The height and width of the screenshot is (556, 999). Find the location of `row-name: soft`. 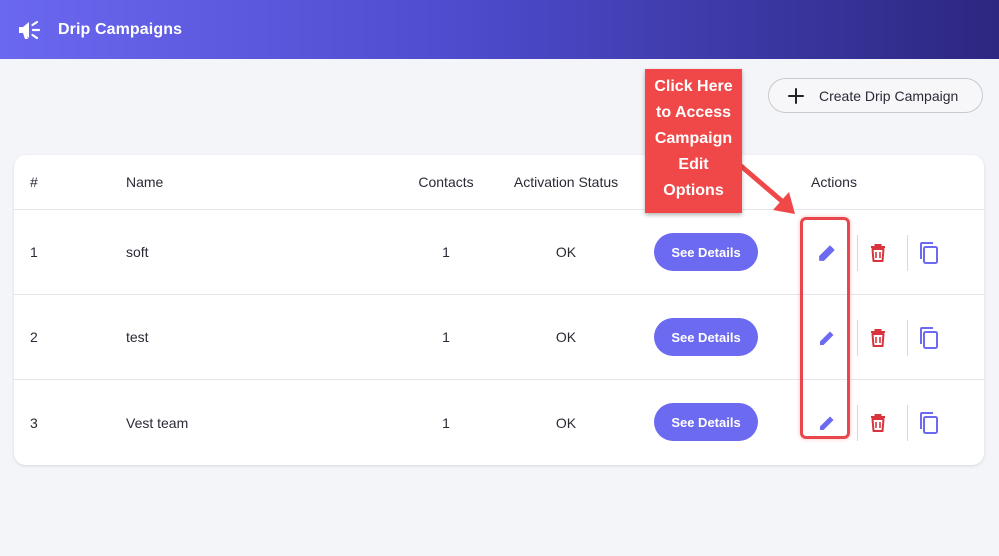

row-name: soft is located at coordinates (137, 252).